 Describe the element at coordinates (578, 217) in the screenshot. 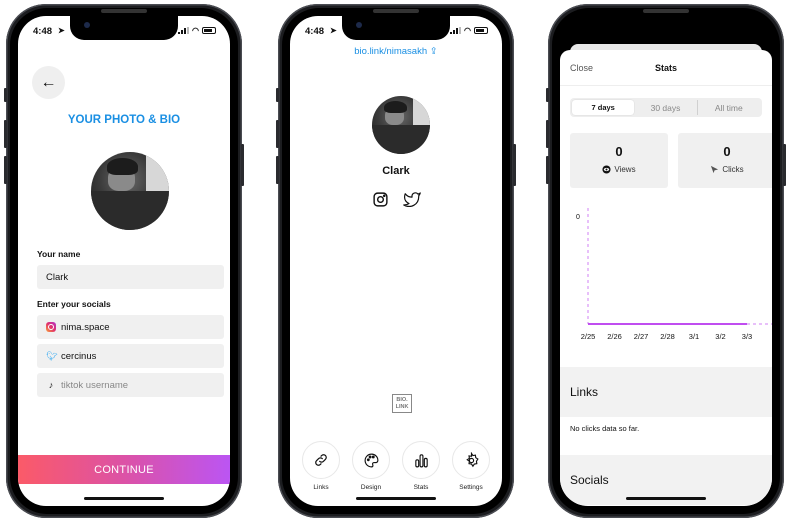

I see `y-tick-label: 0` at that location.